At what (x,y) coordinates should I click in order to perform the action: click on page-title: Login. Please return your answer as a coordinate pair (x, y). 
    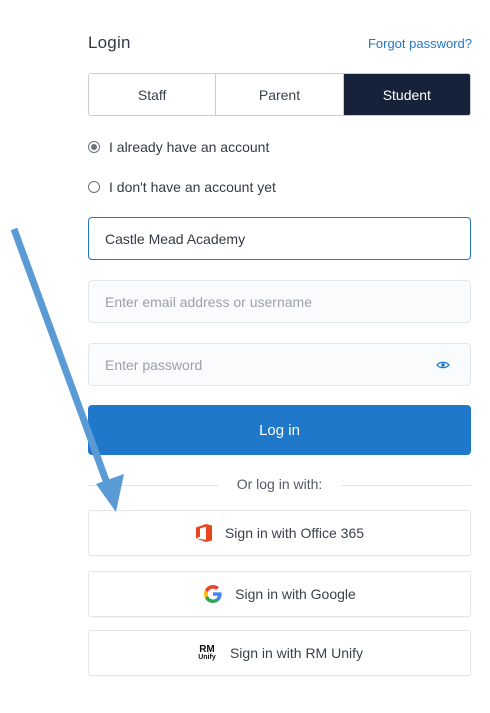
    Looking at the image, I should click on (109, 42).